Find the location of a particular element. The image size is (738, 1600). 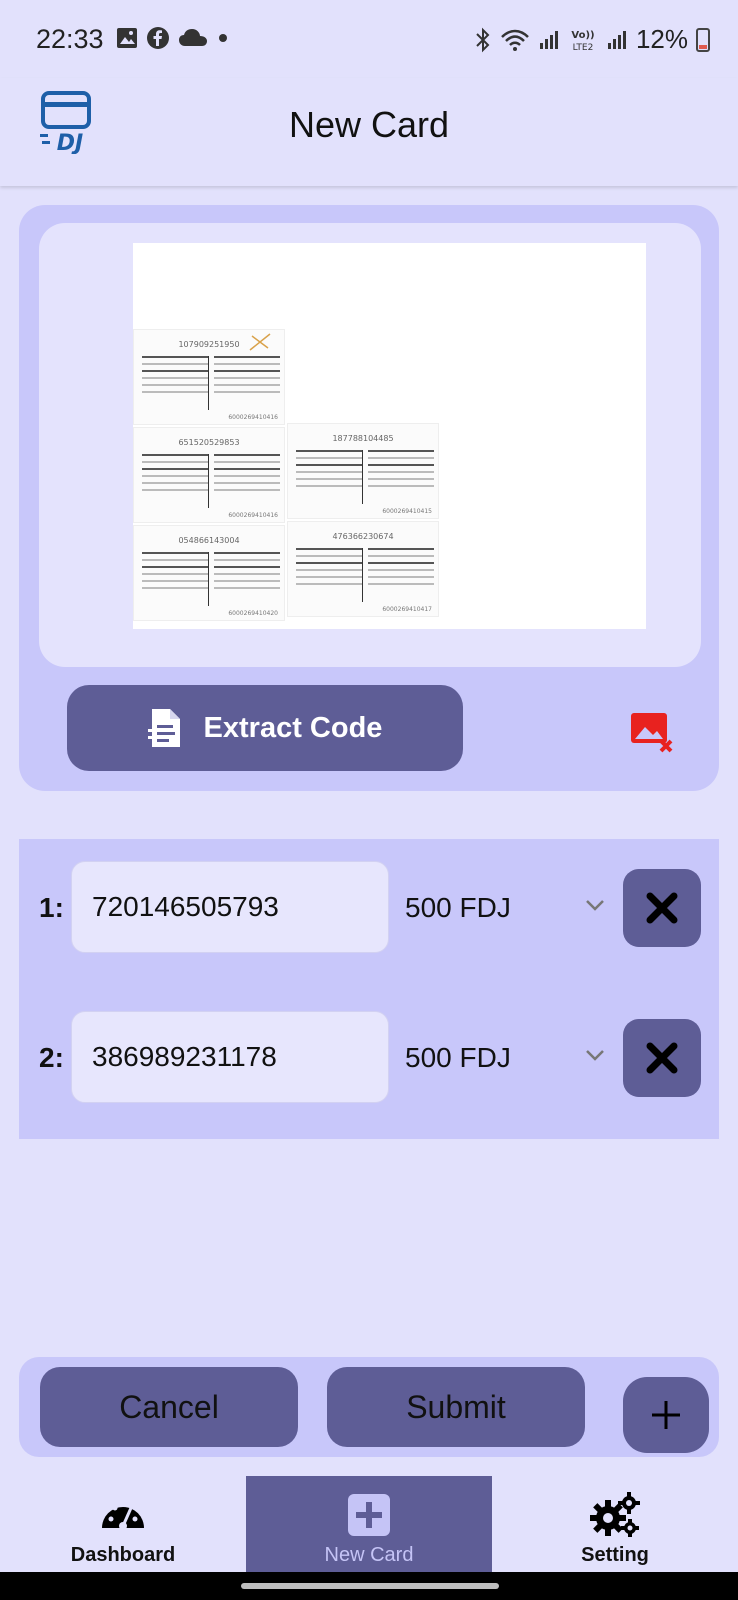

app-bar: DJ New Card is located at coordinates (369, 132).